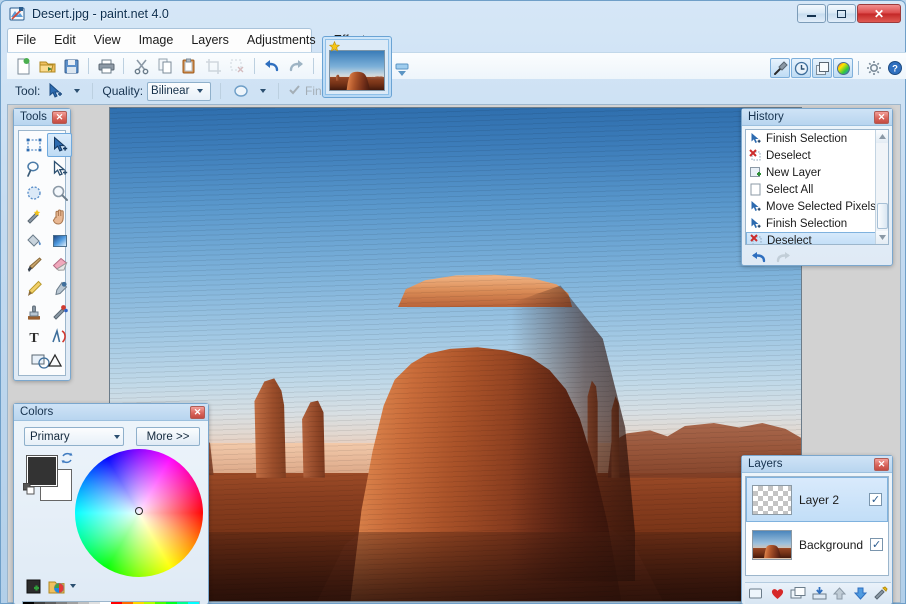 The image size is (906, 604). I want to click on color-wheel, so click(139, 513).